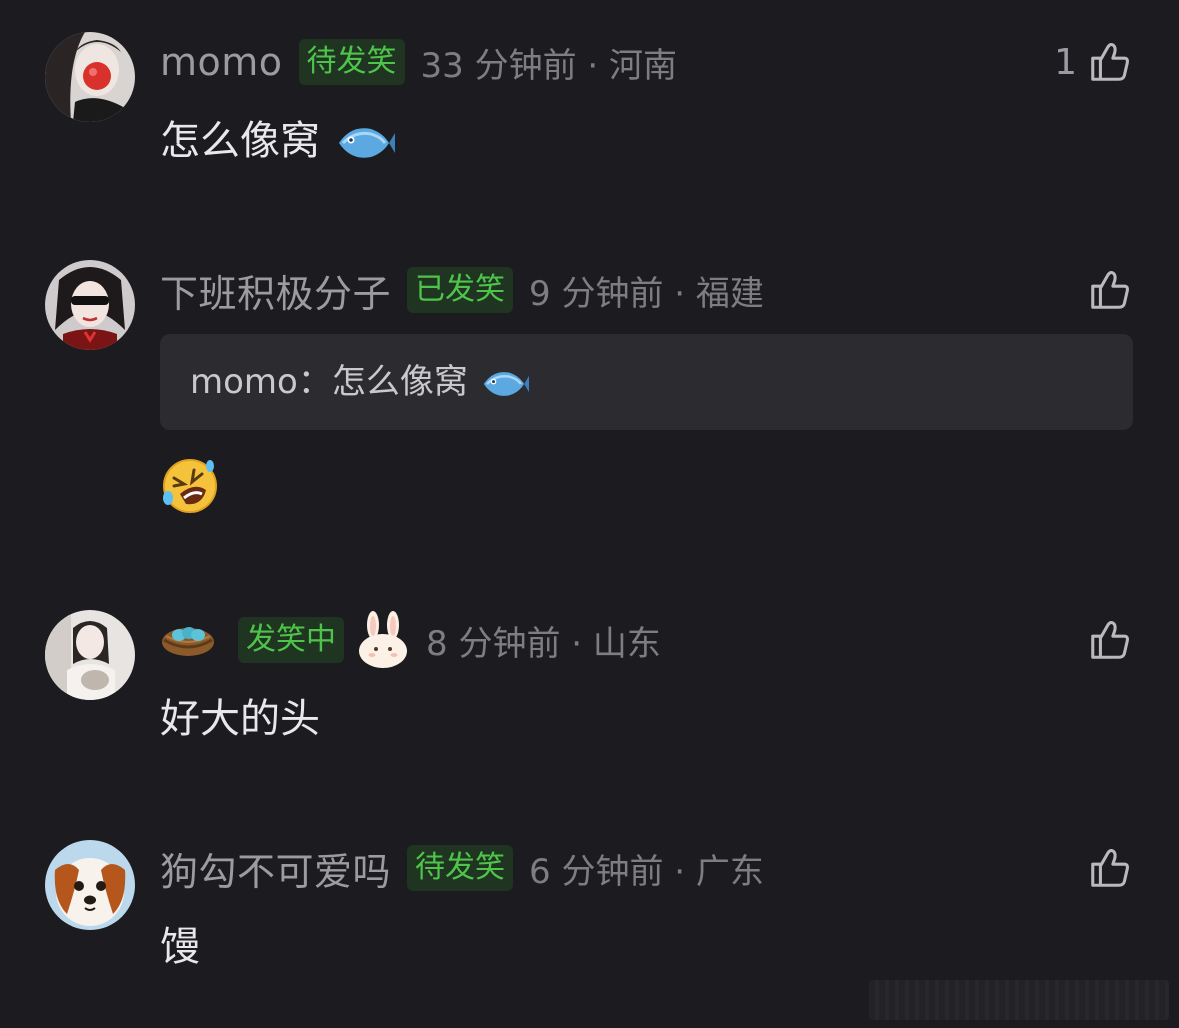  I want to click on username: 下班积极分子, so click(275, 290).